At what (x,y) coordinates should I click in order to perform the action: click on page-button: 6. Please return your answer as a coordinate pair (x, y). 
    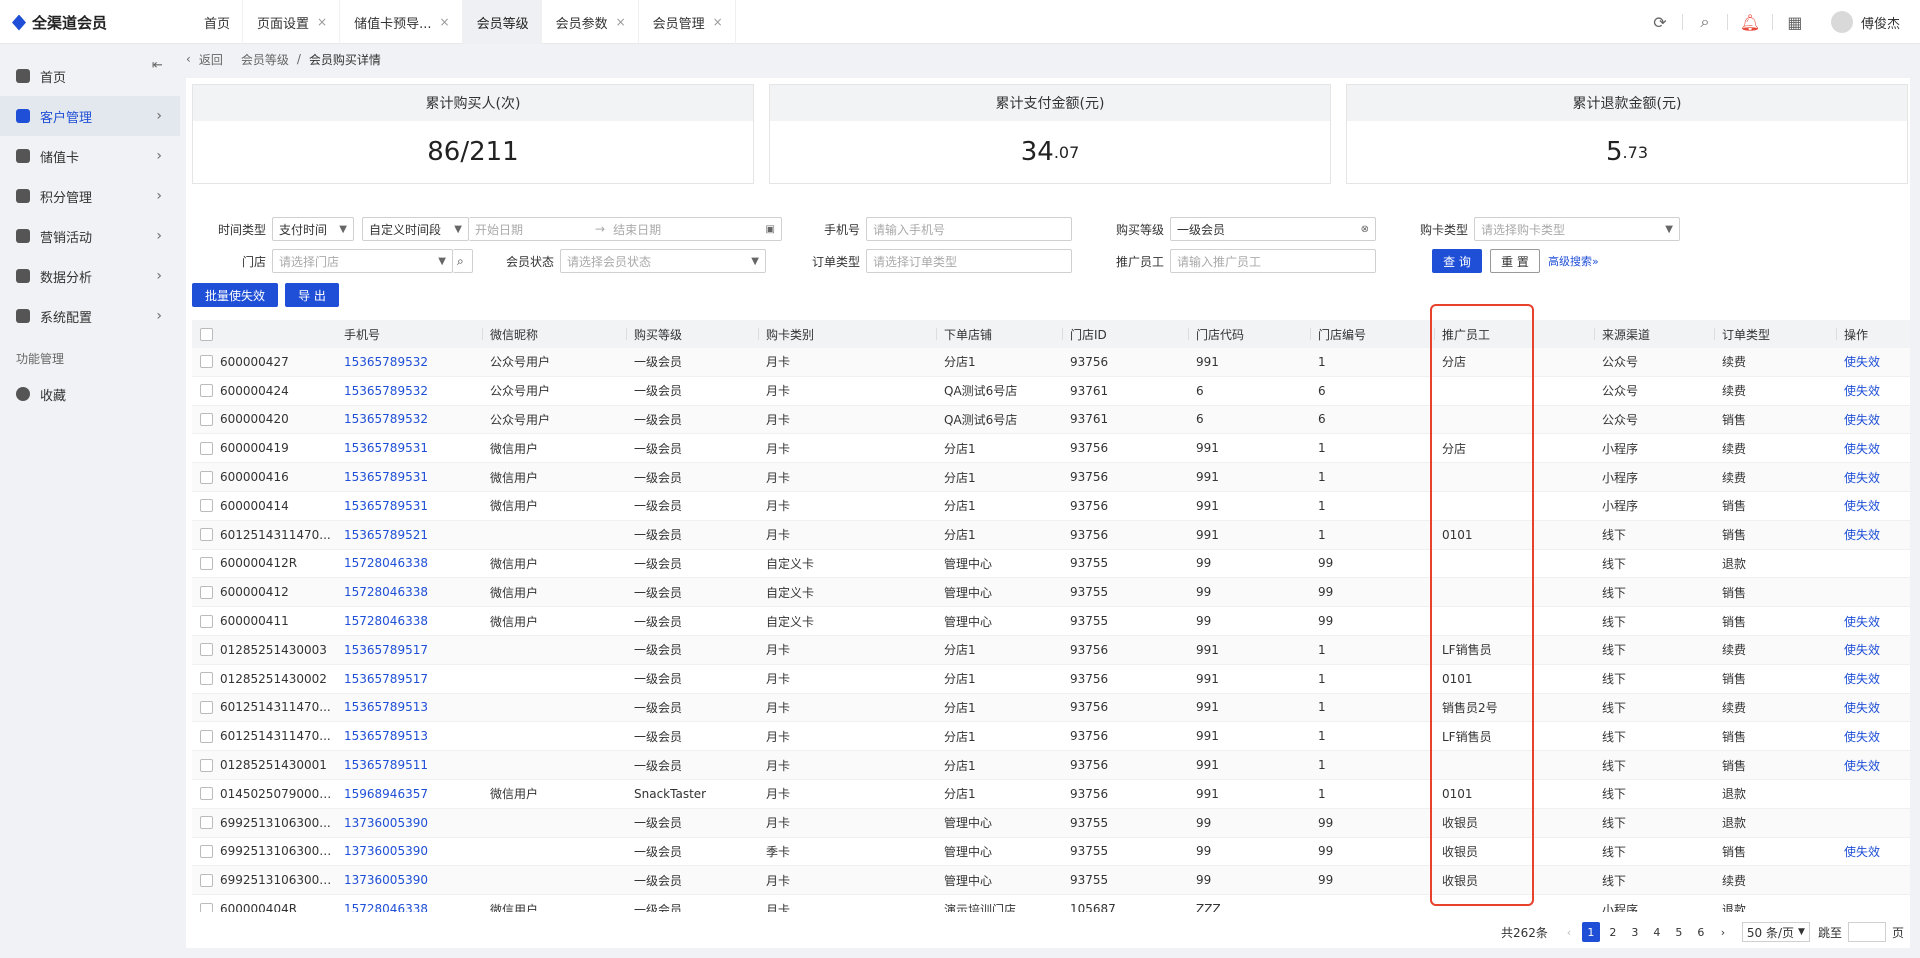
    Looking at the image, I should click on (1701, 932).